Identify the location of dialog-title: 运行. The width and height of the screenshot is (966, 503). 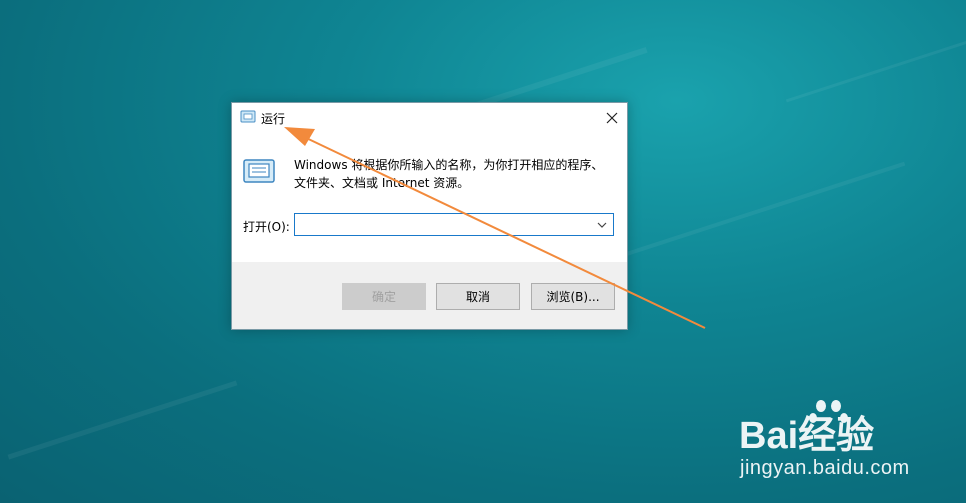
(273, 119).